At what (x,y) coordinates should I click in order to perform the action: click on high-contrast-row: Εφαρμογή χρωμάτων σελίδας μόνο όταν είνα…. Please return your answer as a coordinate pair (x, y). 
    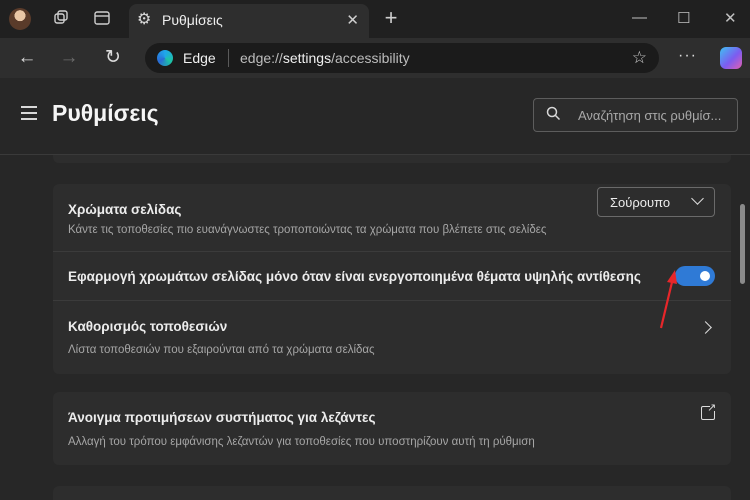
    Looking at the image, I should click on (392, 276).